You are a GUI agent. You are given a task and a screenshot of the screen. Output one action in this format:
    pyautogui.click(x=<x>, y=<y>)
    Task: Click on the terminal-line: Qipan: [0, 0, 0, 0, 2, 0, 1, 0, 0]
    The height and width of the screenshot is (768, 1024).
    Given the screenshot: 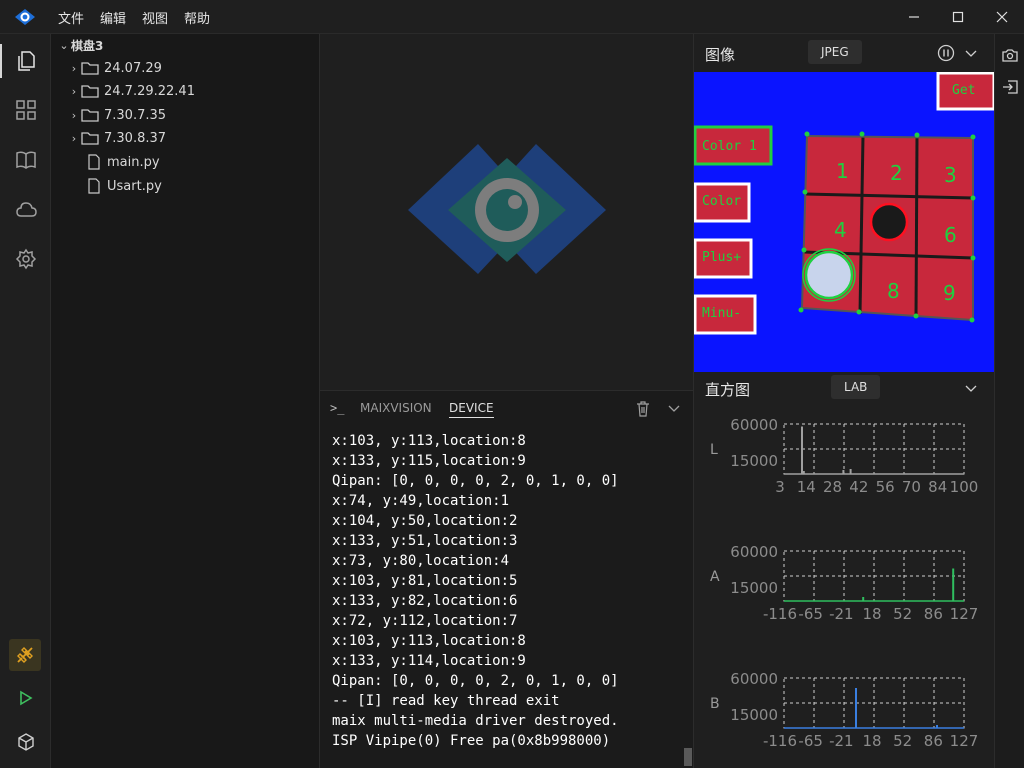 What is the action you would take?
    pyautogui.click(x=475, y=681)
    